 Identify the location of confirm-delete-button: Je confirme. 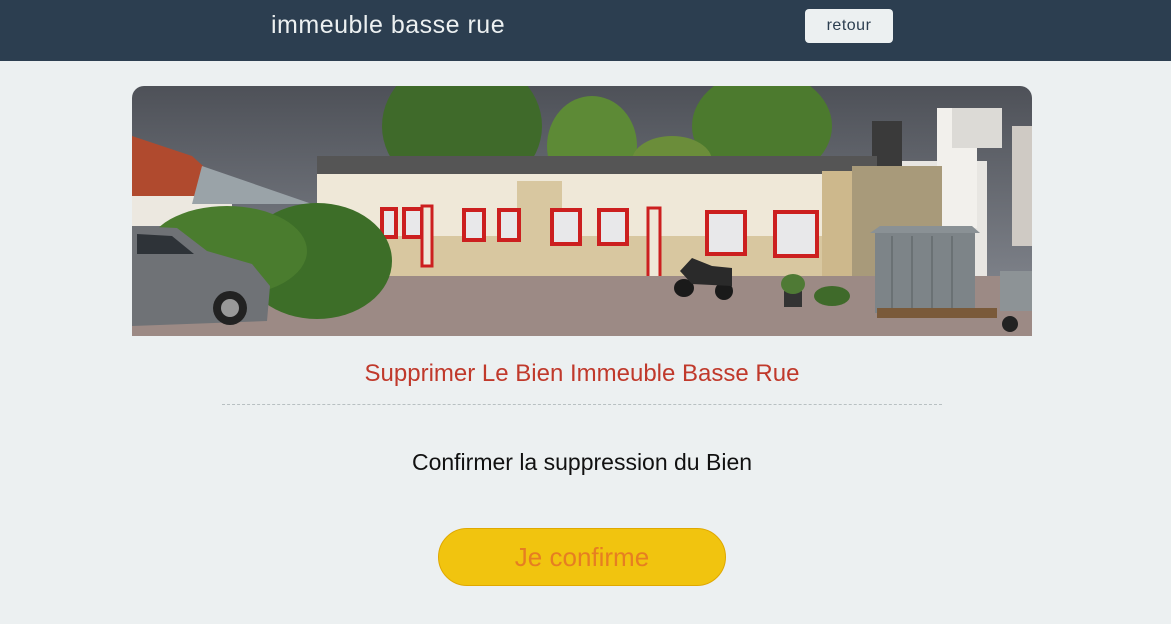
(582, 557).